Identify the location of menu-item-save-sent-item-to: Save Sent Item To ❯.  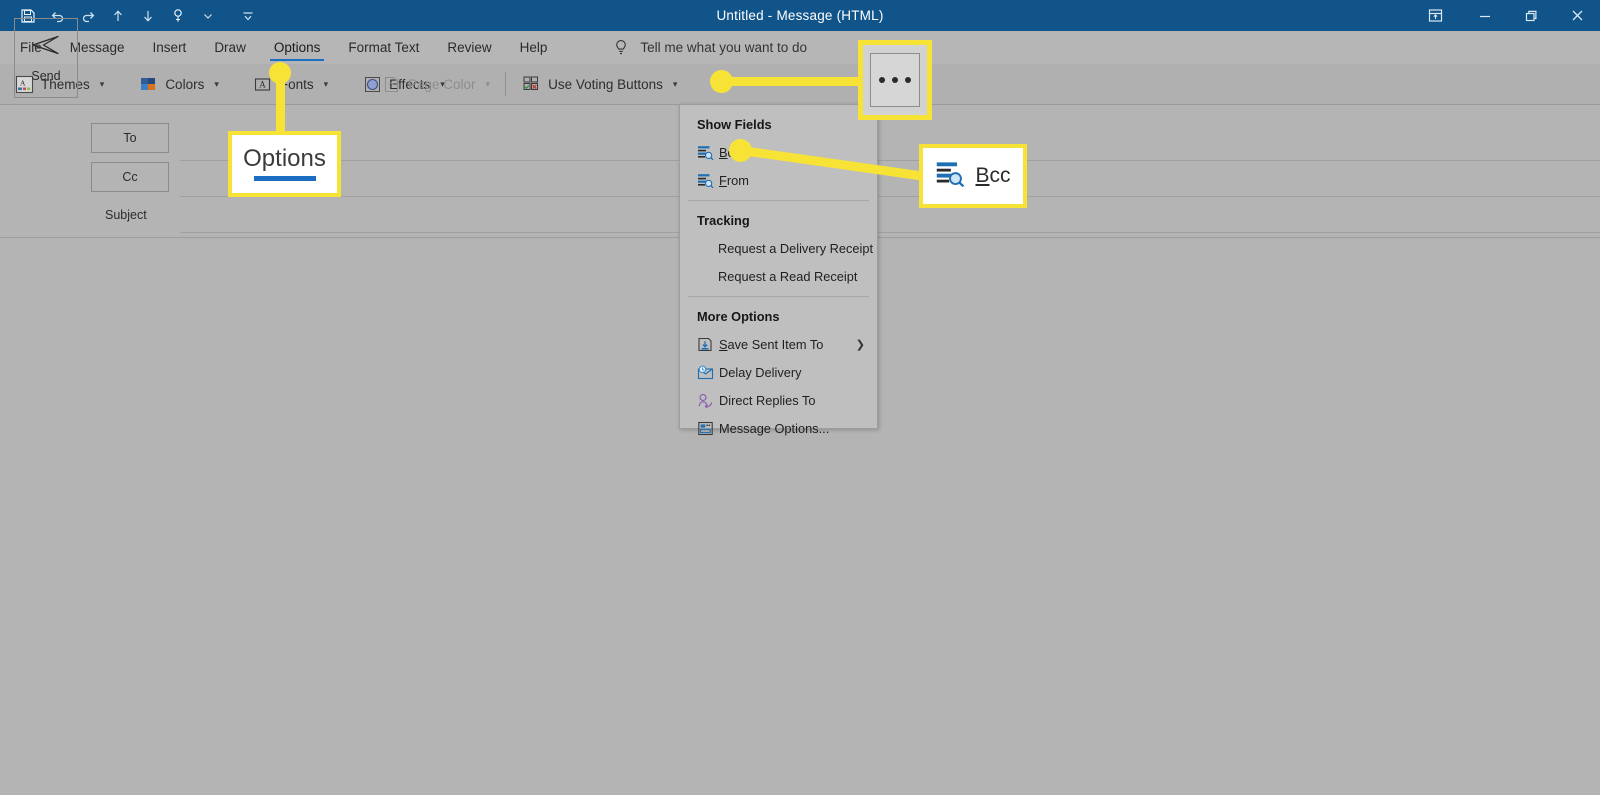
(778, 344).